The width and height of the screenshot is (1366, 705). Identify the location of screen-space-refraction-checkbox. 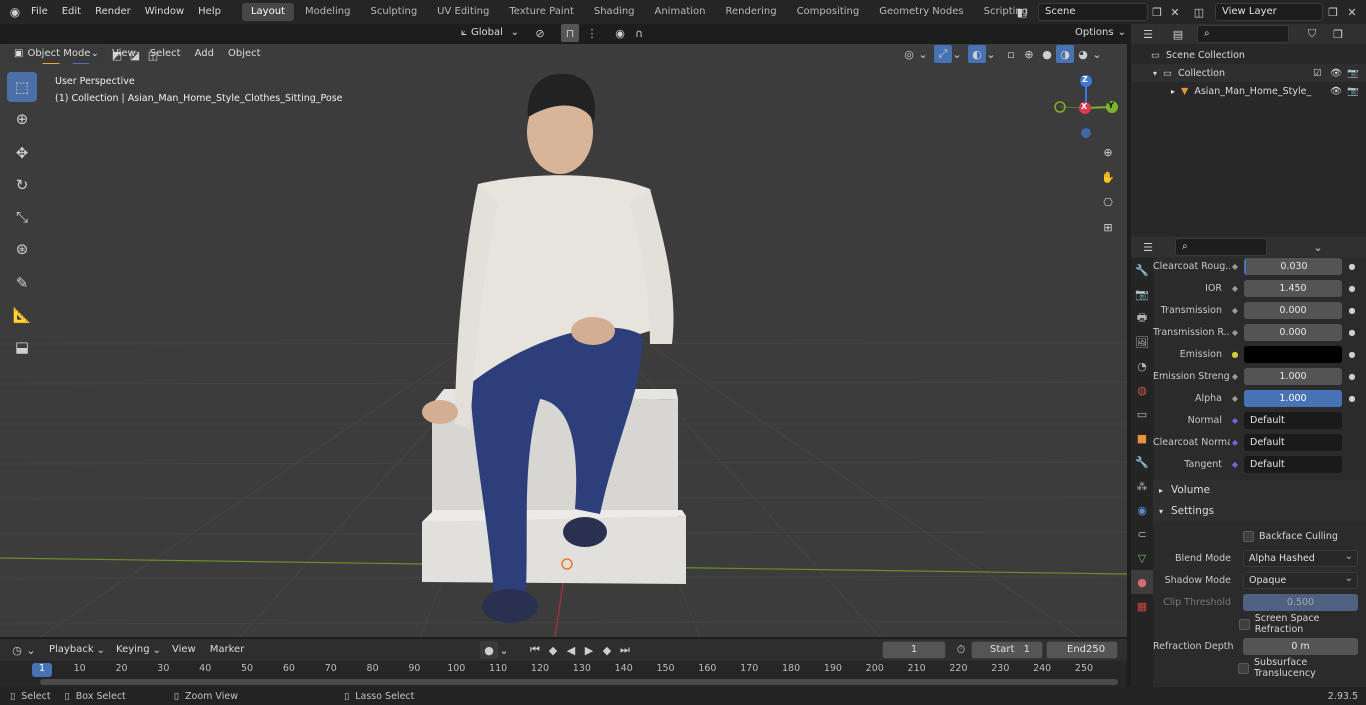
(1244, 624).